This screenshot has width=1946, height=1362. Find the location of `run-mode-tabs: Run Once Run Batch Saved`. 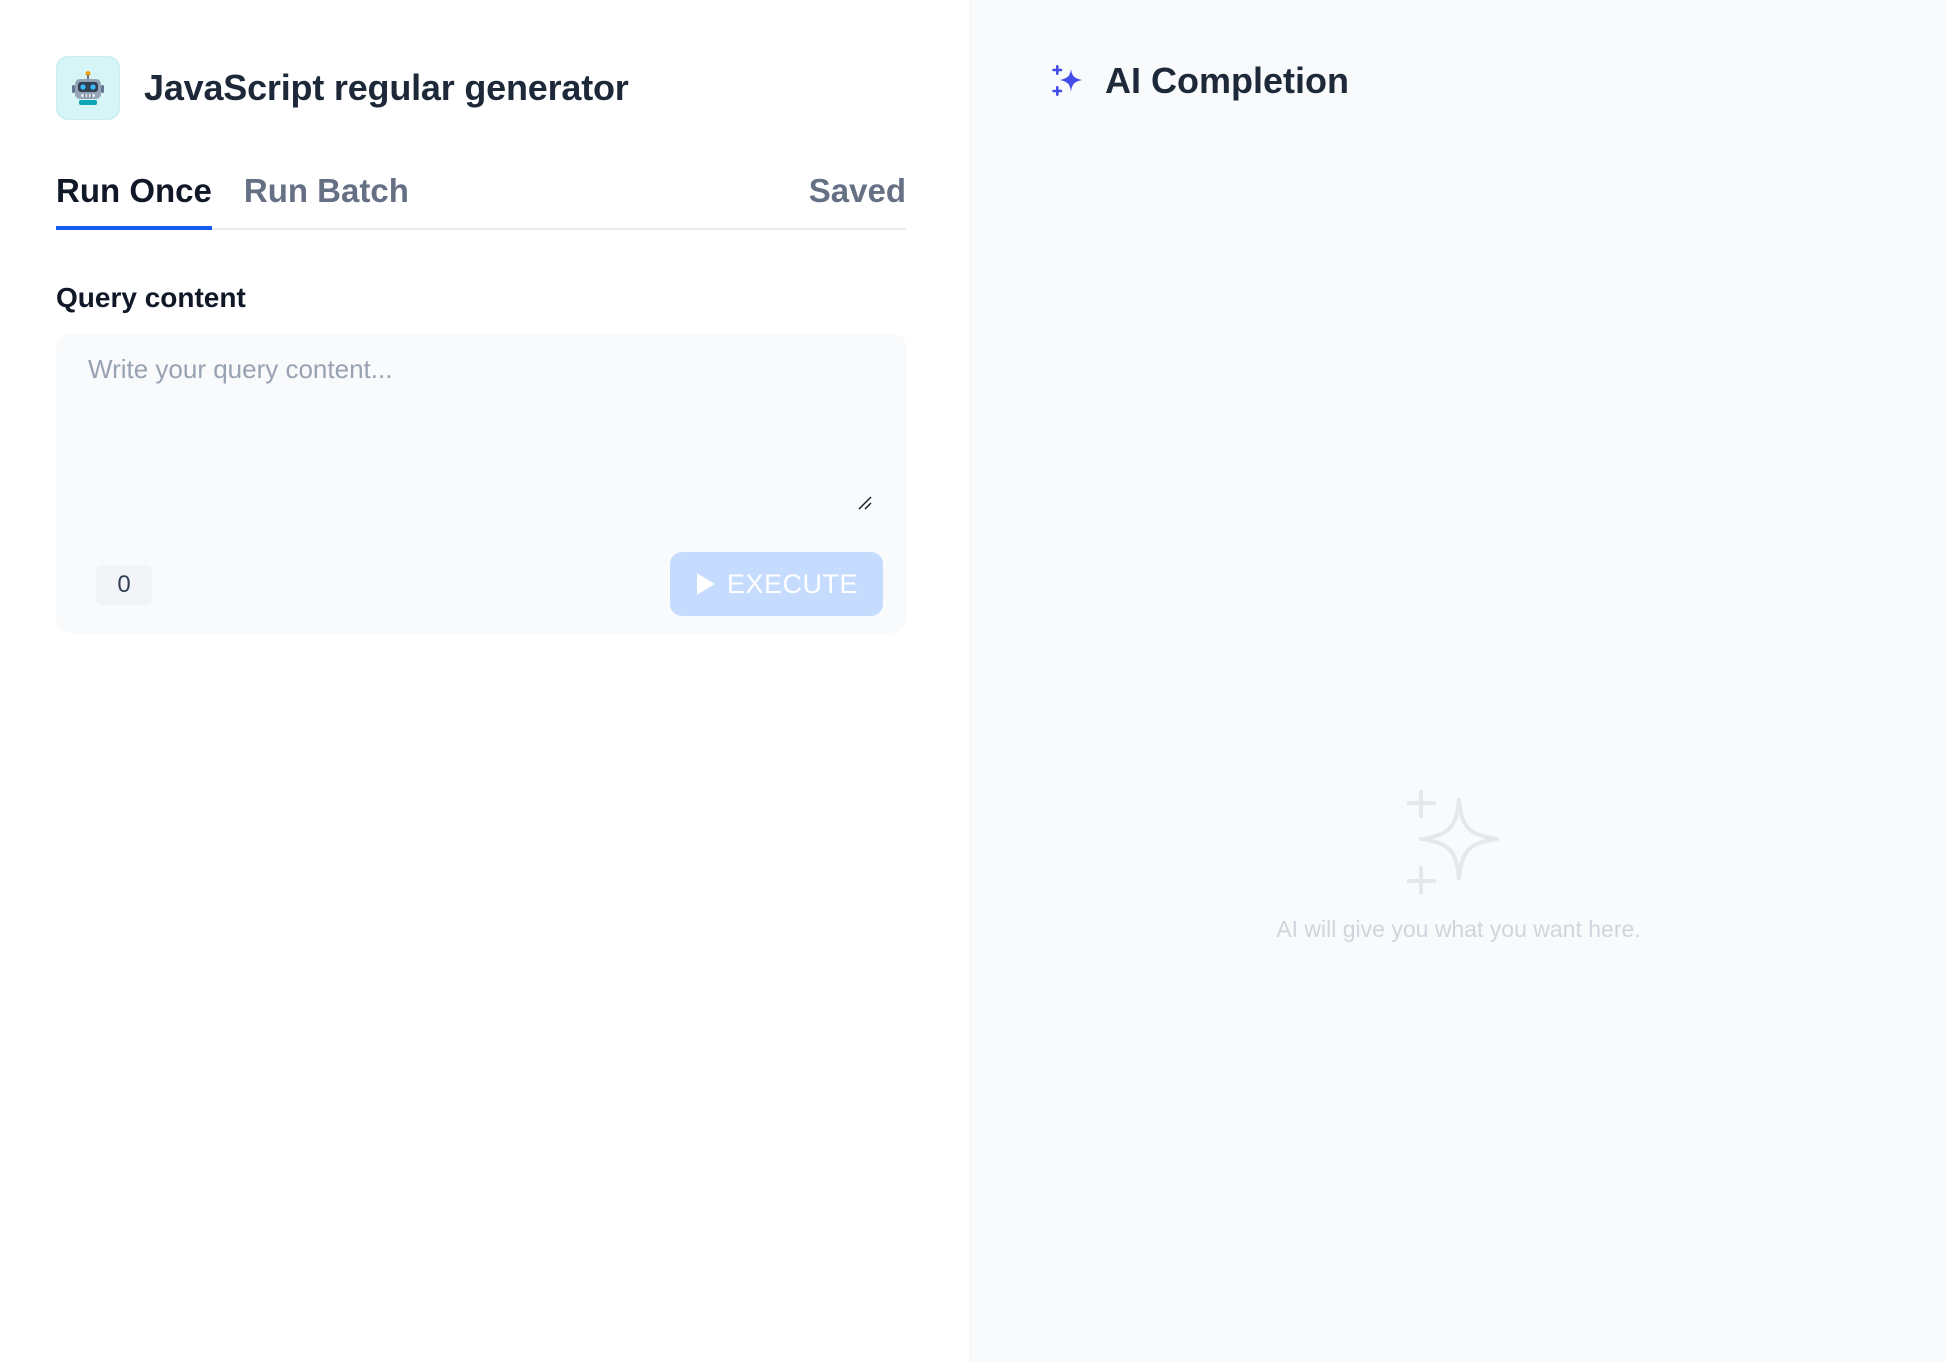

run-mode-tabs: Run Once Run Batch Saved is located at coordinates (481, 198).